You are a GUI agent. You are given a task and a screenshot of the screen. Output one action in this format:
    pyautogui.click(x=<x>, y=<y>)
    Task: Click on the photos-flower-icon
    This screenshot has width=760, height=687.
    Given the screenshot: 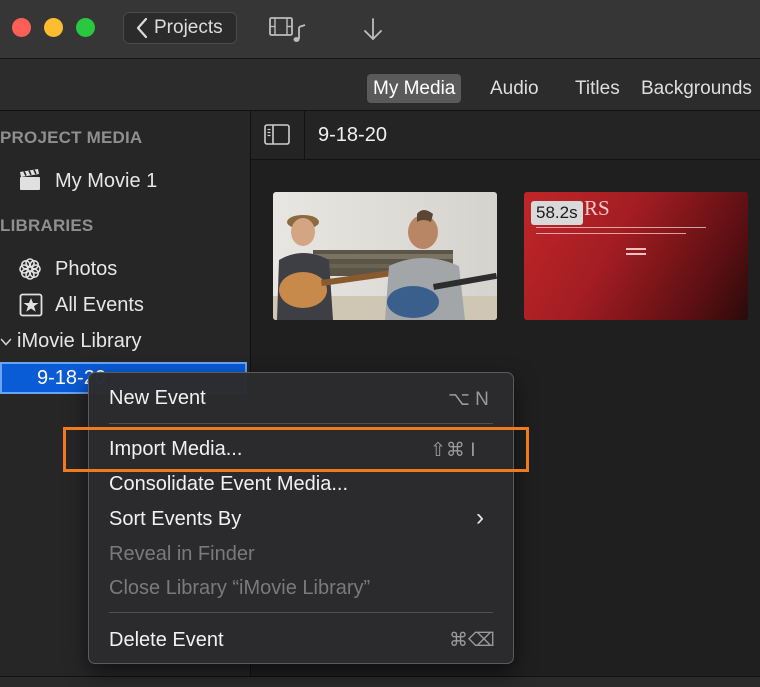 What is the action you would take?
    pyautogui.click(x=30, y=269)
    